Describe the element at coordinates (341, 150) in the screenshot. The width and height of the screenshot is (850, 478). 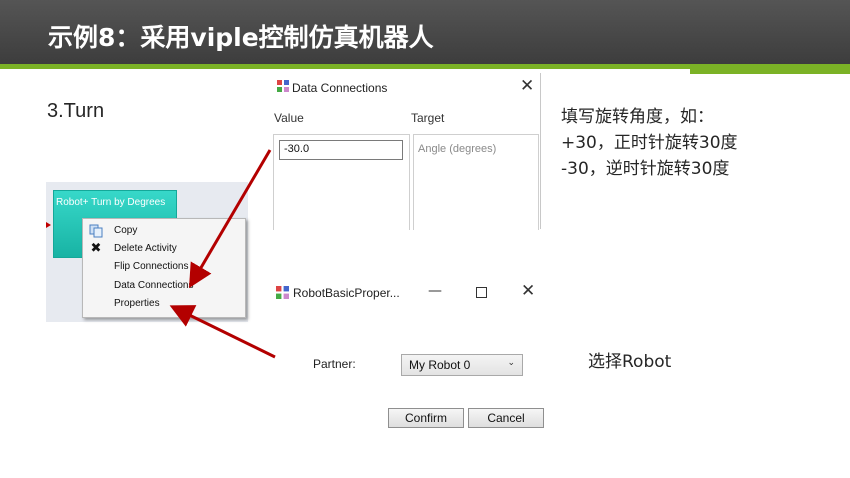
I see `value-input: -30.0` at that location.